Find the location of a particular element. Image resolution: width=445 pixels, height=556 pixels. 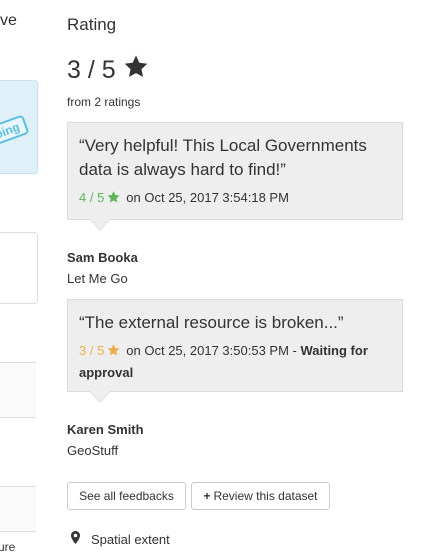

ratings-count: from 2 ratings is located at coordinates (104, 102).